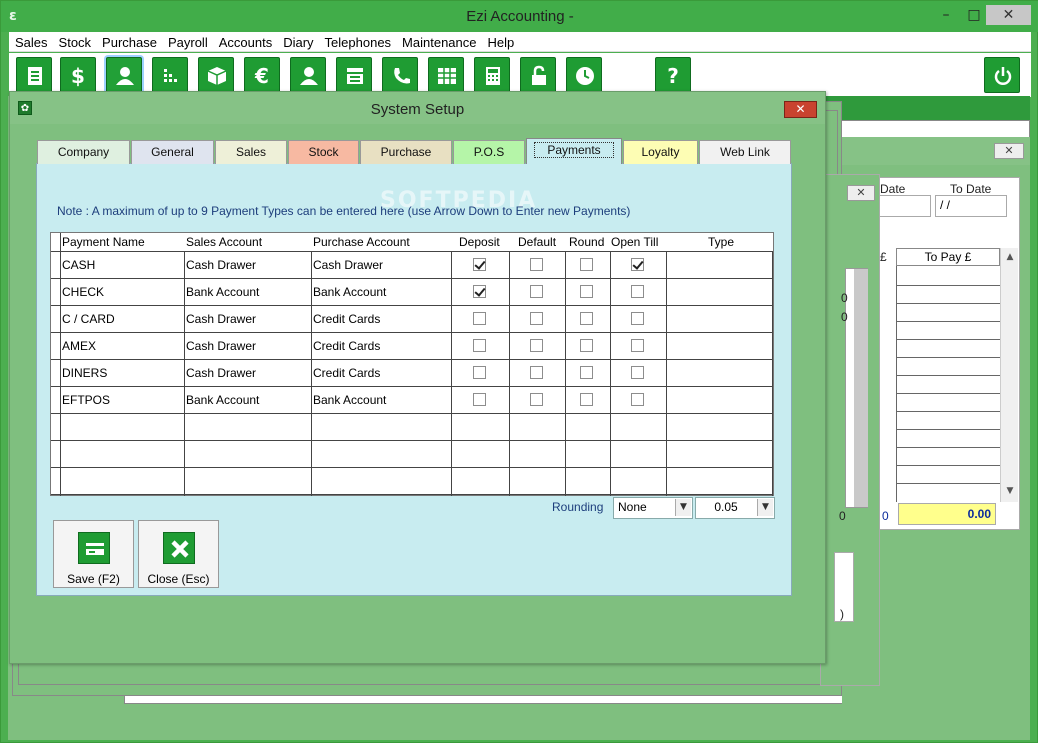 The width and height of the screenshot is (1038, 743). I want to click on telephone-icon, so click(400, 75).